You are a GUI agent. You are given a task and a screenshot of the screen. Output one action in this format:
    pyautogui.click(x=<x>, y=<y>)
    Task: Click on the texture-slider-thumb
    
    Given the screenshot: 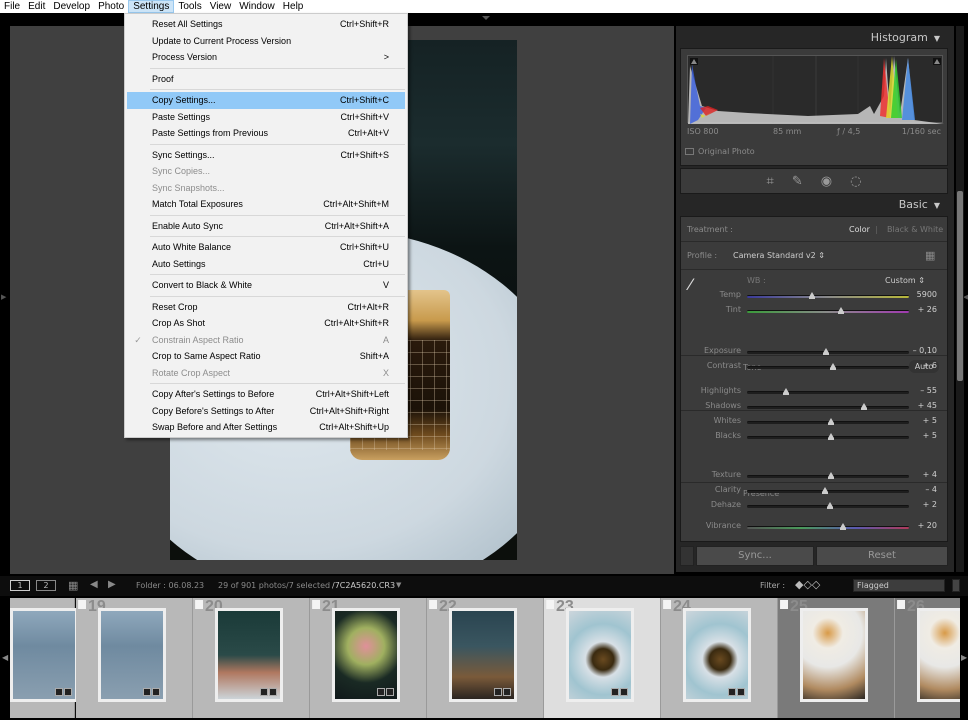 What is the action you would take?
    pyautogui.click(x=831, y=475)
    